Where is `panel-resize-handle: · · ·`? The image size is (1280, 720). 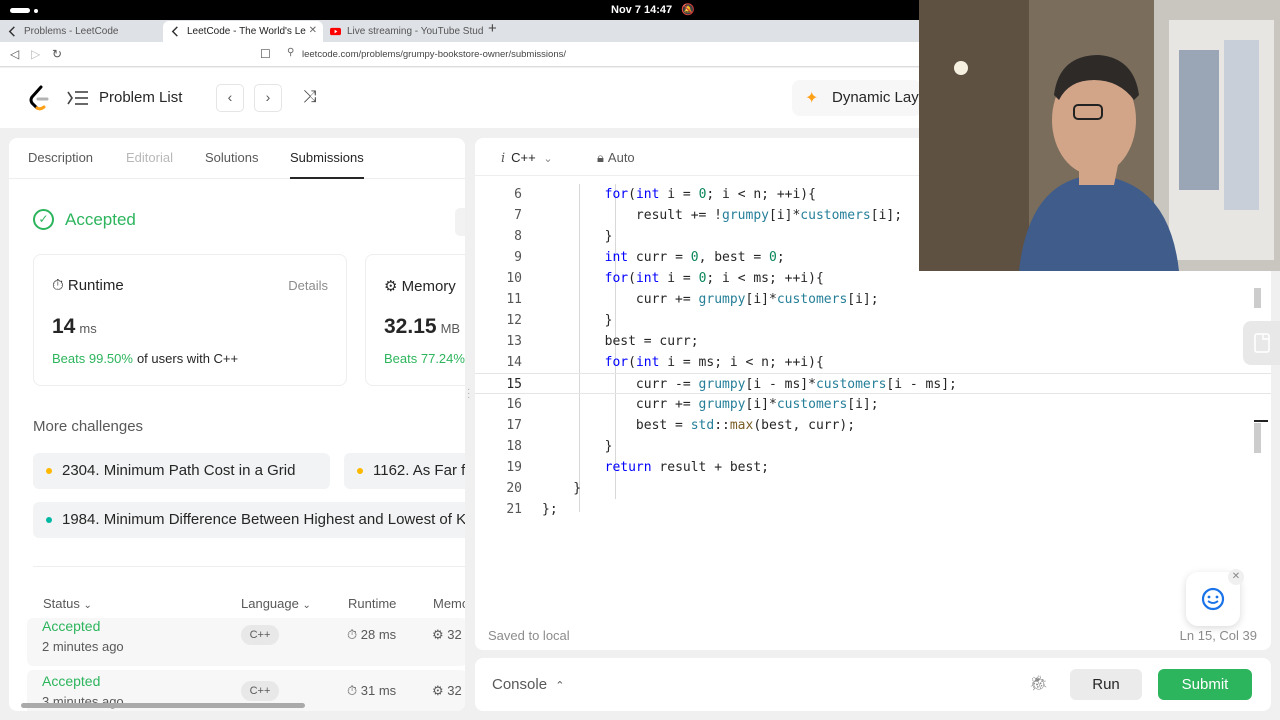 panel-resize-handle: · · · is located at coordinates (468, 394).